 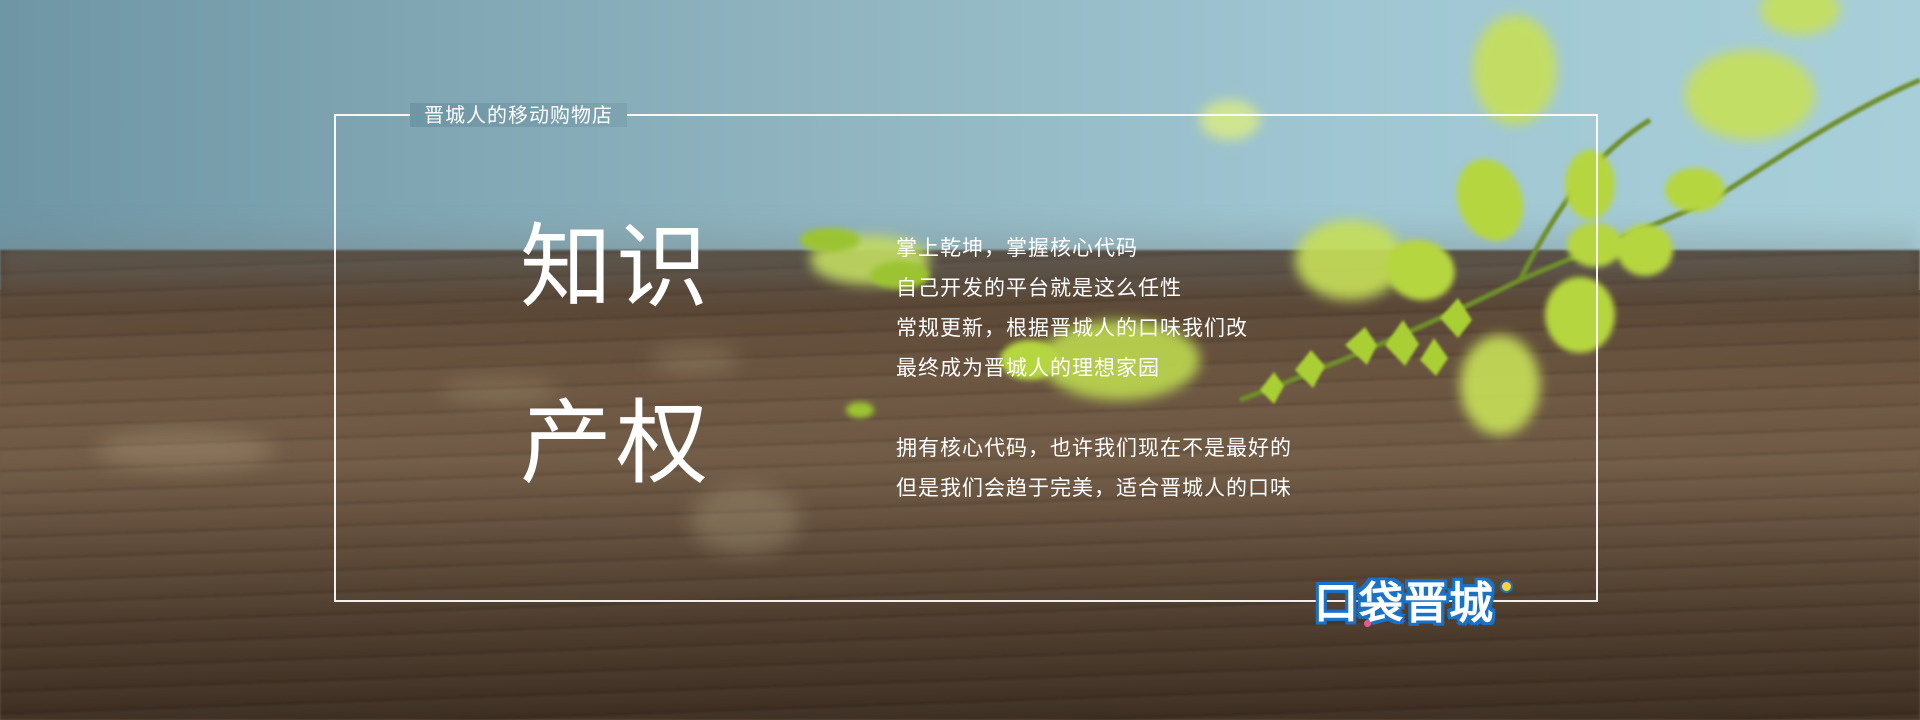 I want to click on brand-logo: 口袋晋城, so click(x=1409, y=604).